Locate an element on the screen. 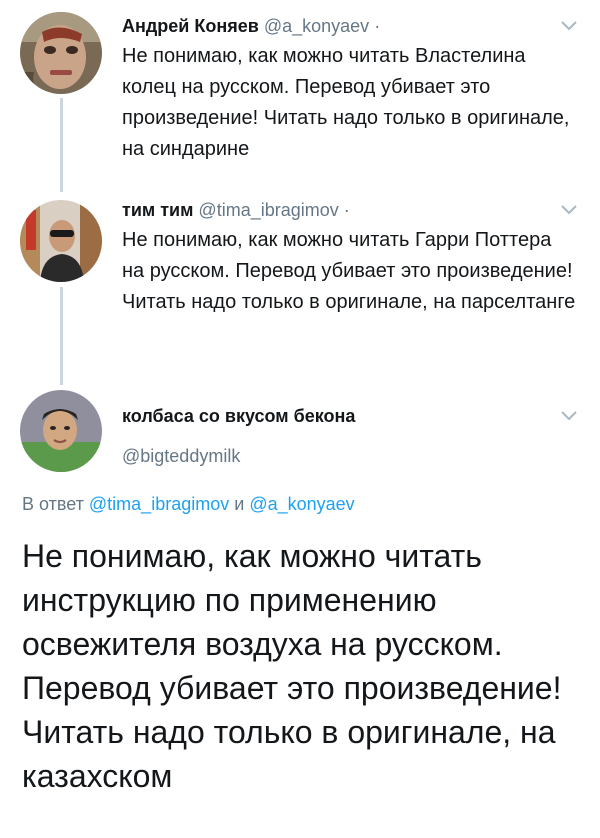  avatar-painted-face-icon is located at coordinates (61, 53).